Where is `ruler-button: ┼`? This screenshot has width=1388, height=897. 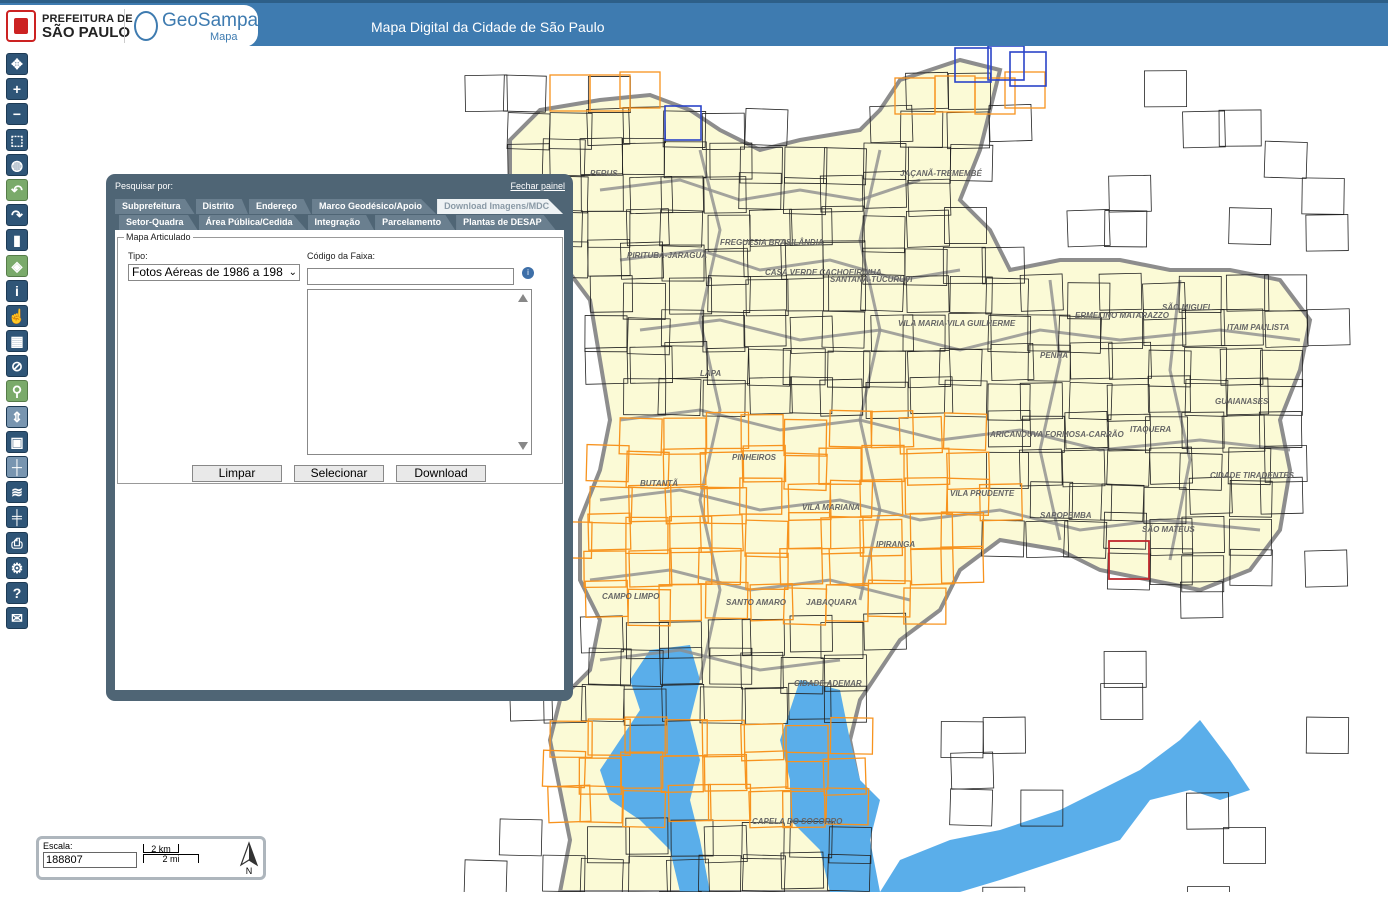 ruler-button: ┼ is located at coordinates (17, 467).